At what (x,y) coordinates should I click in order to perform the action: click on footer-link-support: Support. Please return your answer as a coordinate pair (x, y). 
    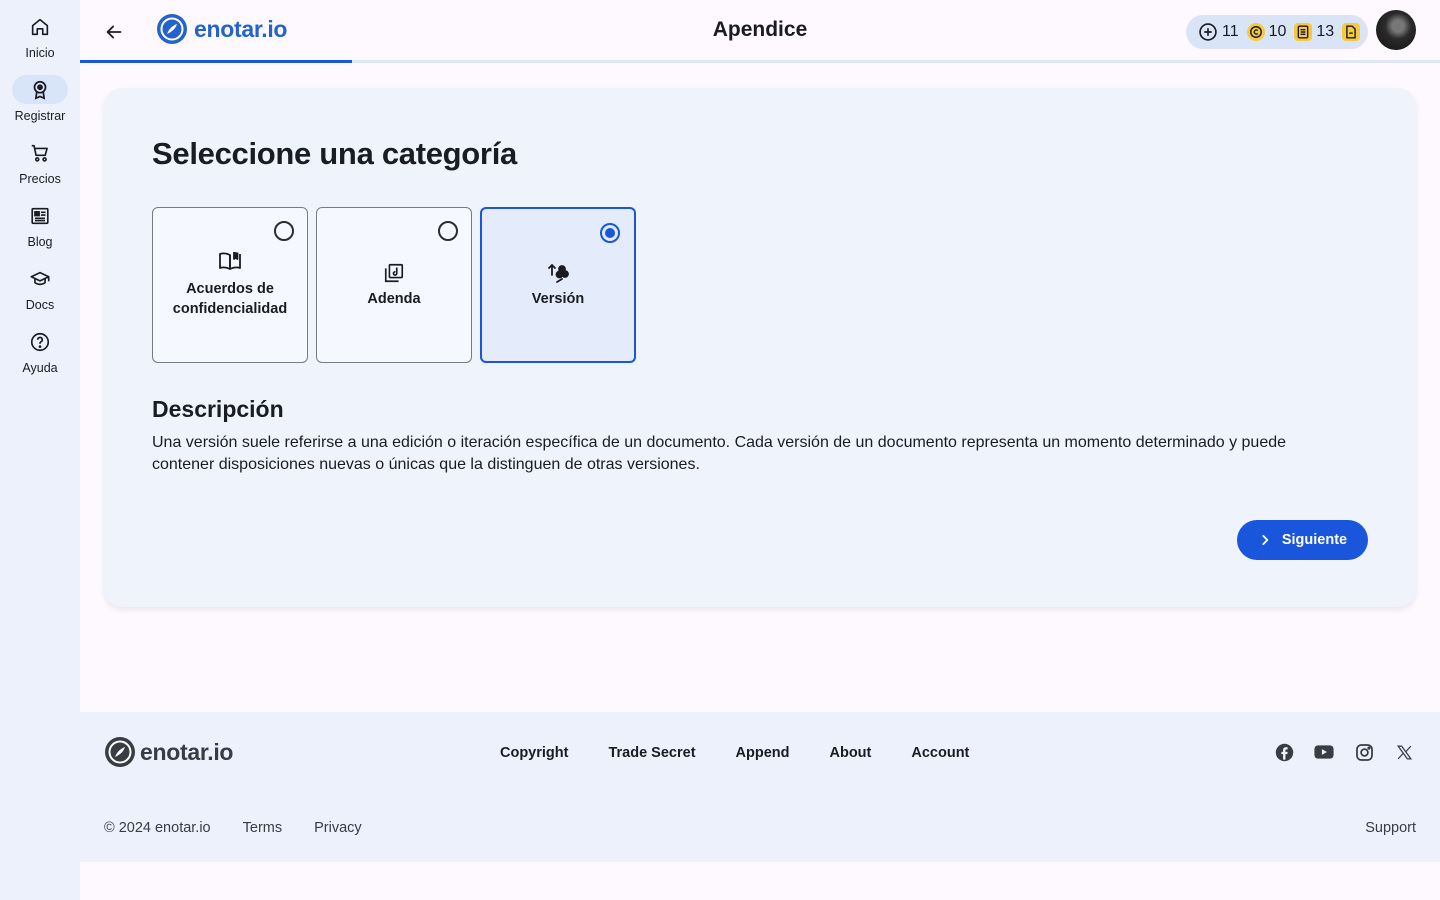
    Looking at the image, I should click on (1390, 828).